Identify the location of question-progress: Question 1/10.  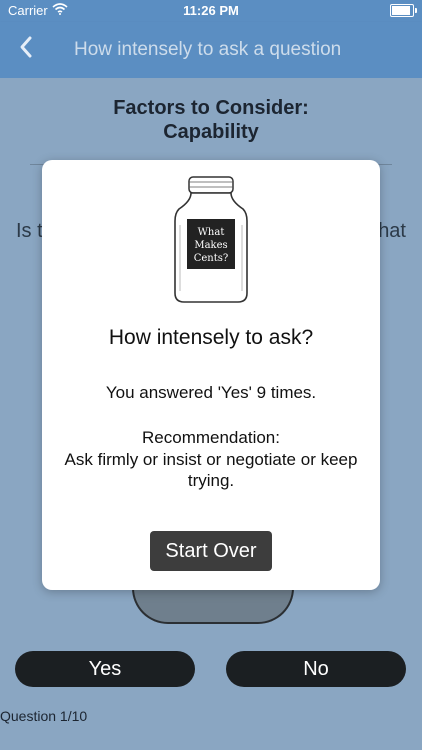
(44, 716).